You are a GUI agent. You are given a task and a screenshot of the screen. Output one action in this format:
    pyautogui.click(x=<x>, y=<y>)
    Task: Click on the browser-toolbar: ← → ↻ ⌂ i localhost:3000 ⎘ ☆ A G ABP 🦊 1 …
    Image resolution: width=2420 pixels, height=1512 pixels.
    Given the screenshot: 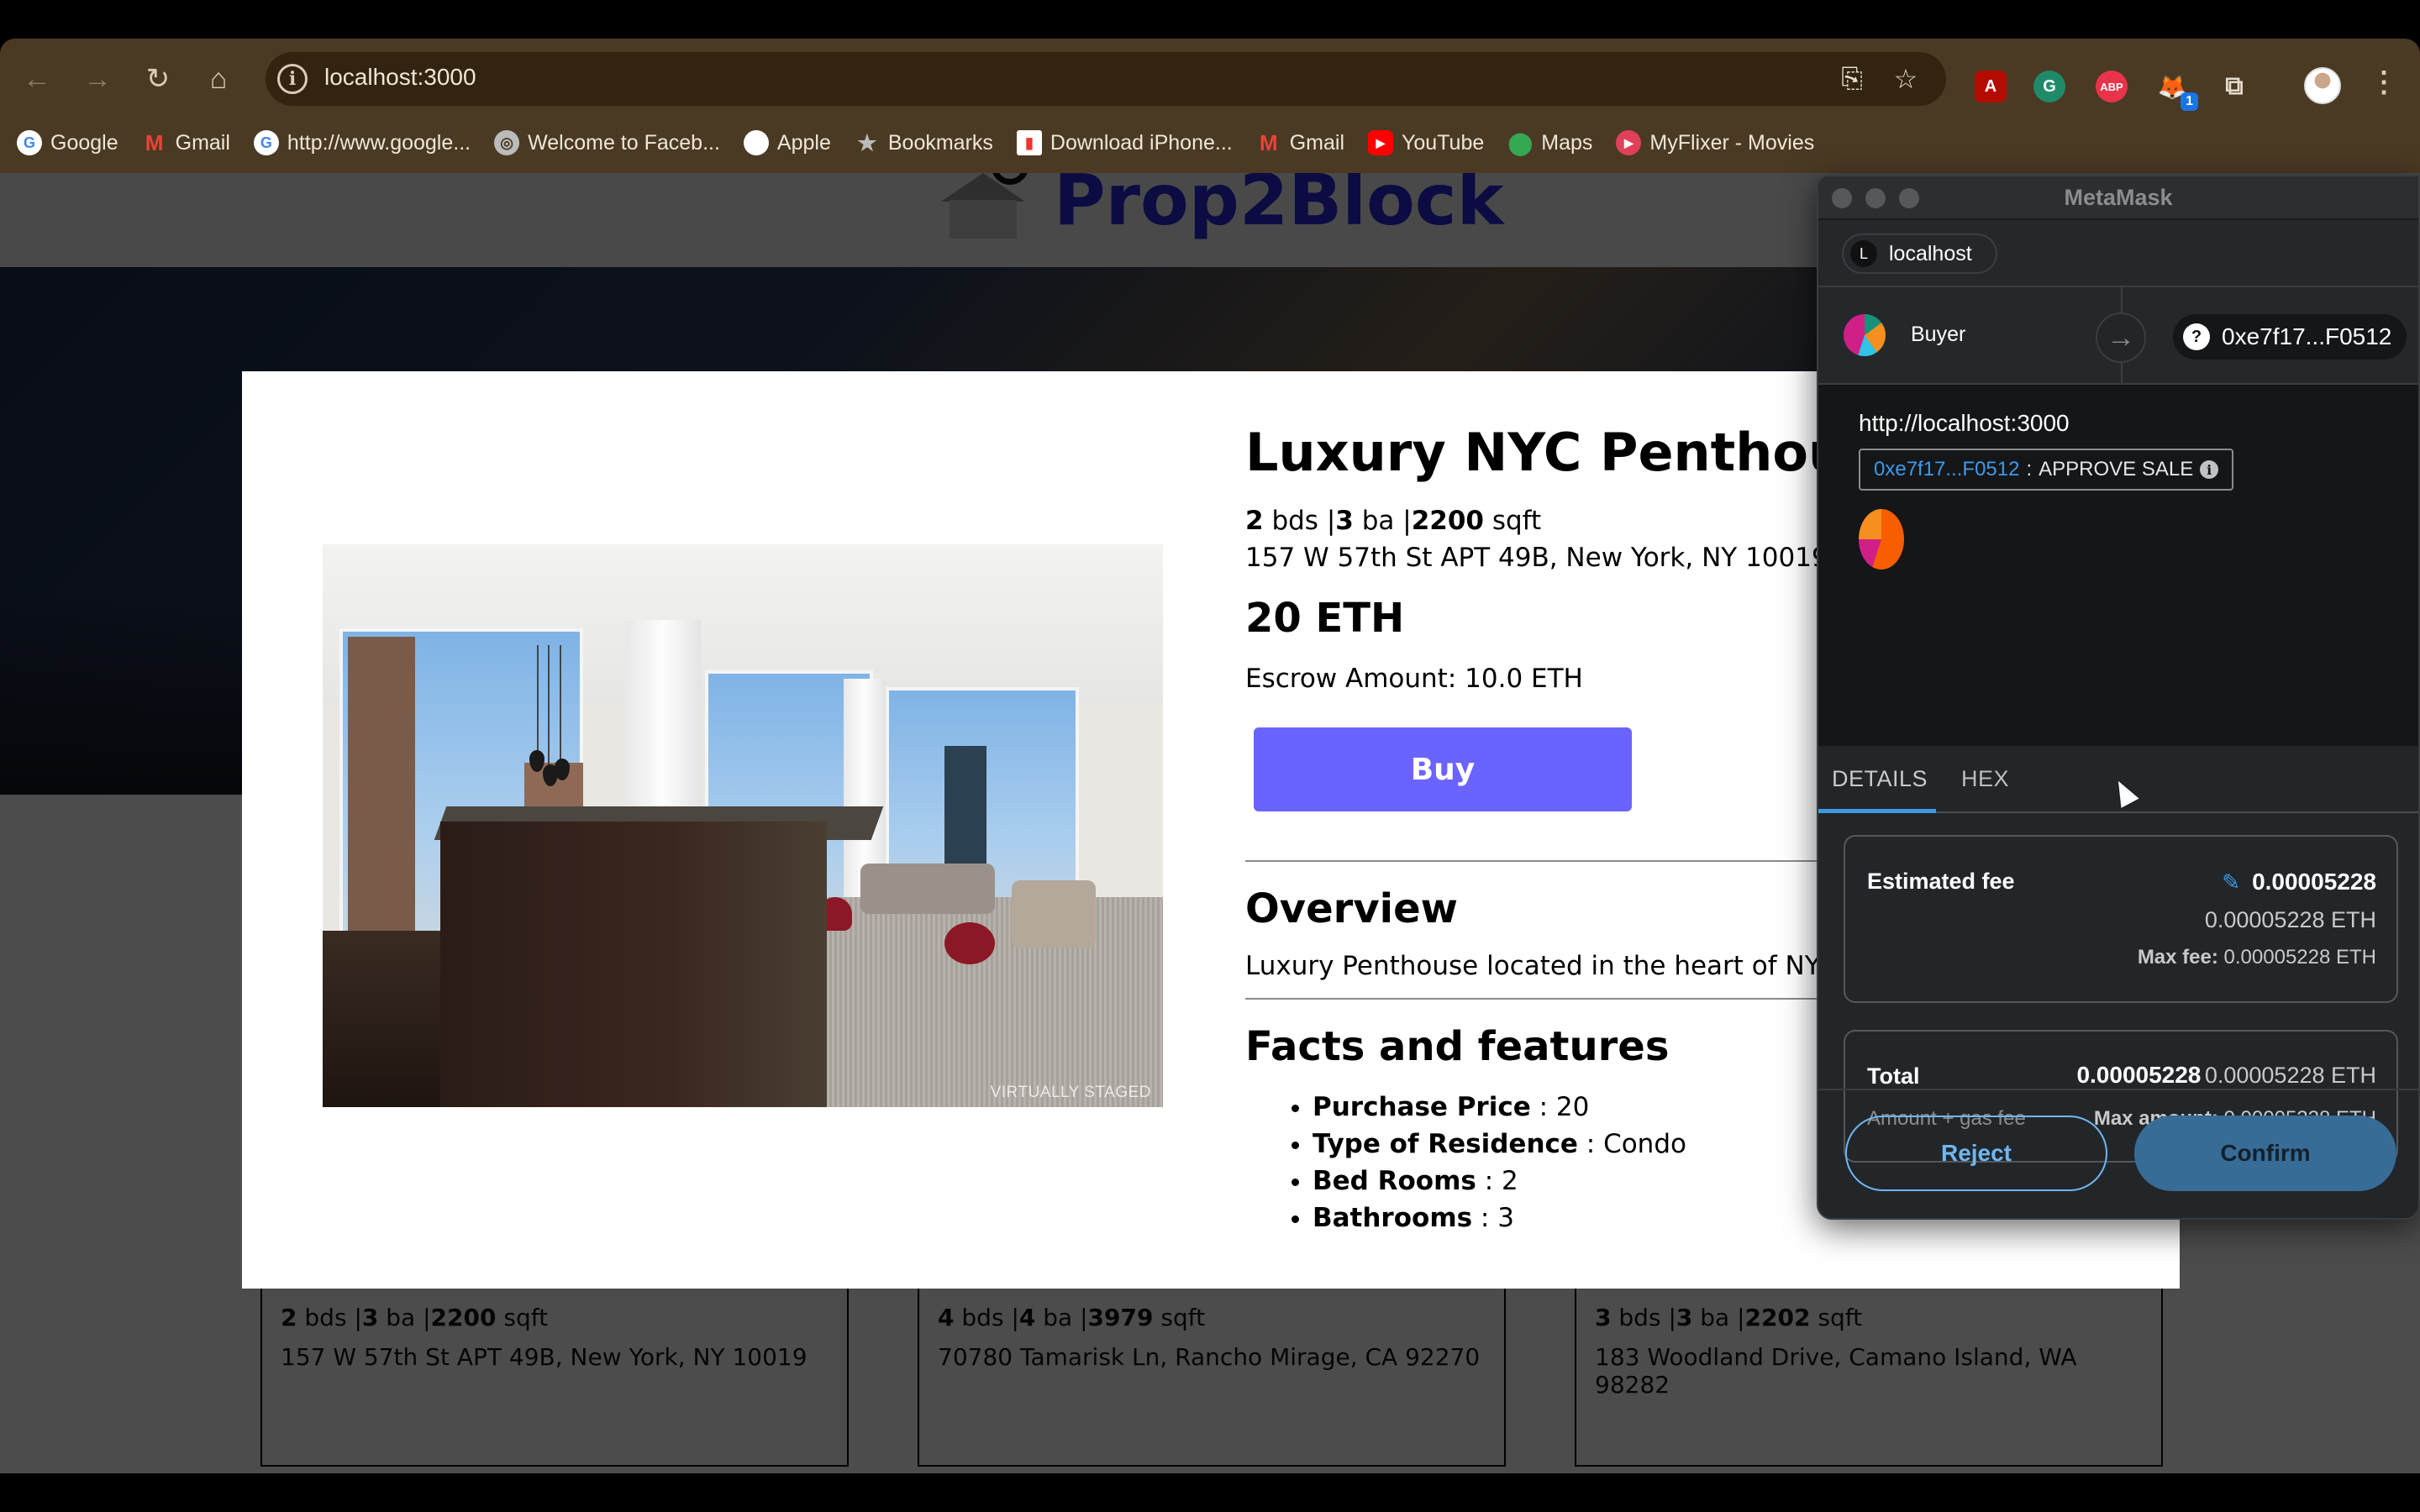 What is the action you would take?
    pyautogui.click(x=1210, y=81)
    